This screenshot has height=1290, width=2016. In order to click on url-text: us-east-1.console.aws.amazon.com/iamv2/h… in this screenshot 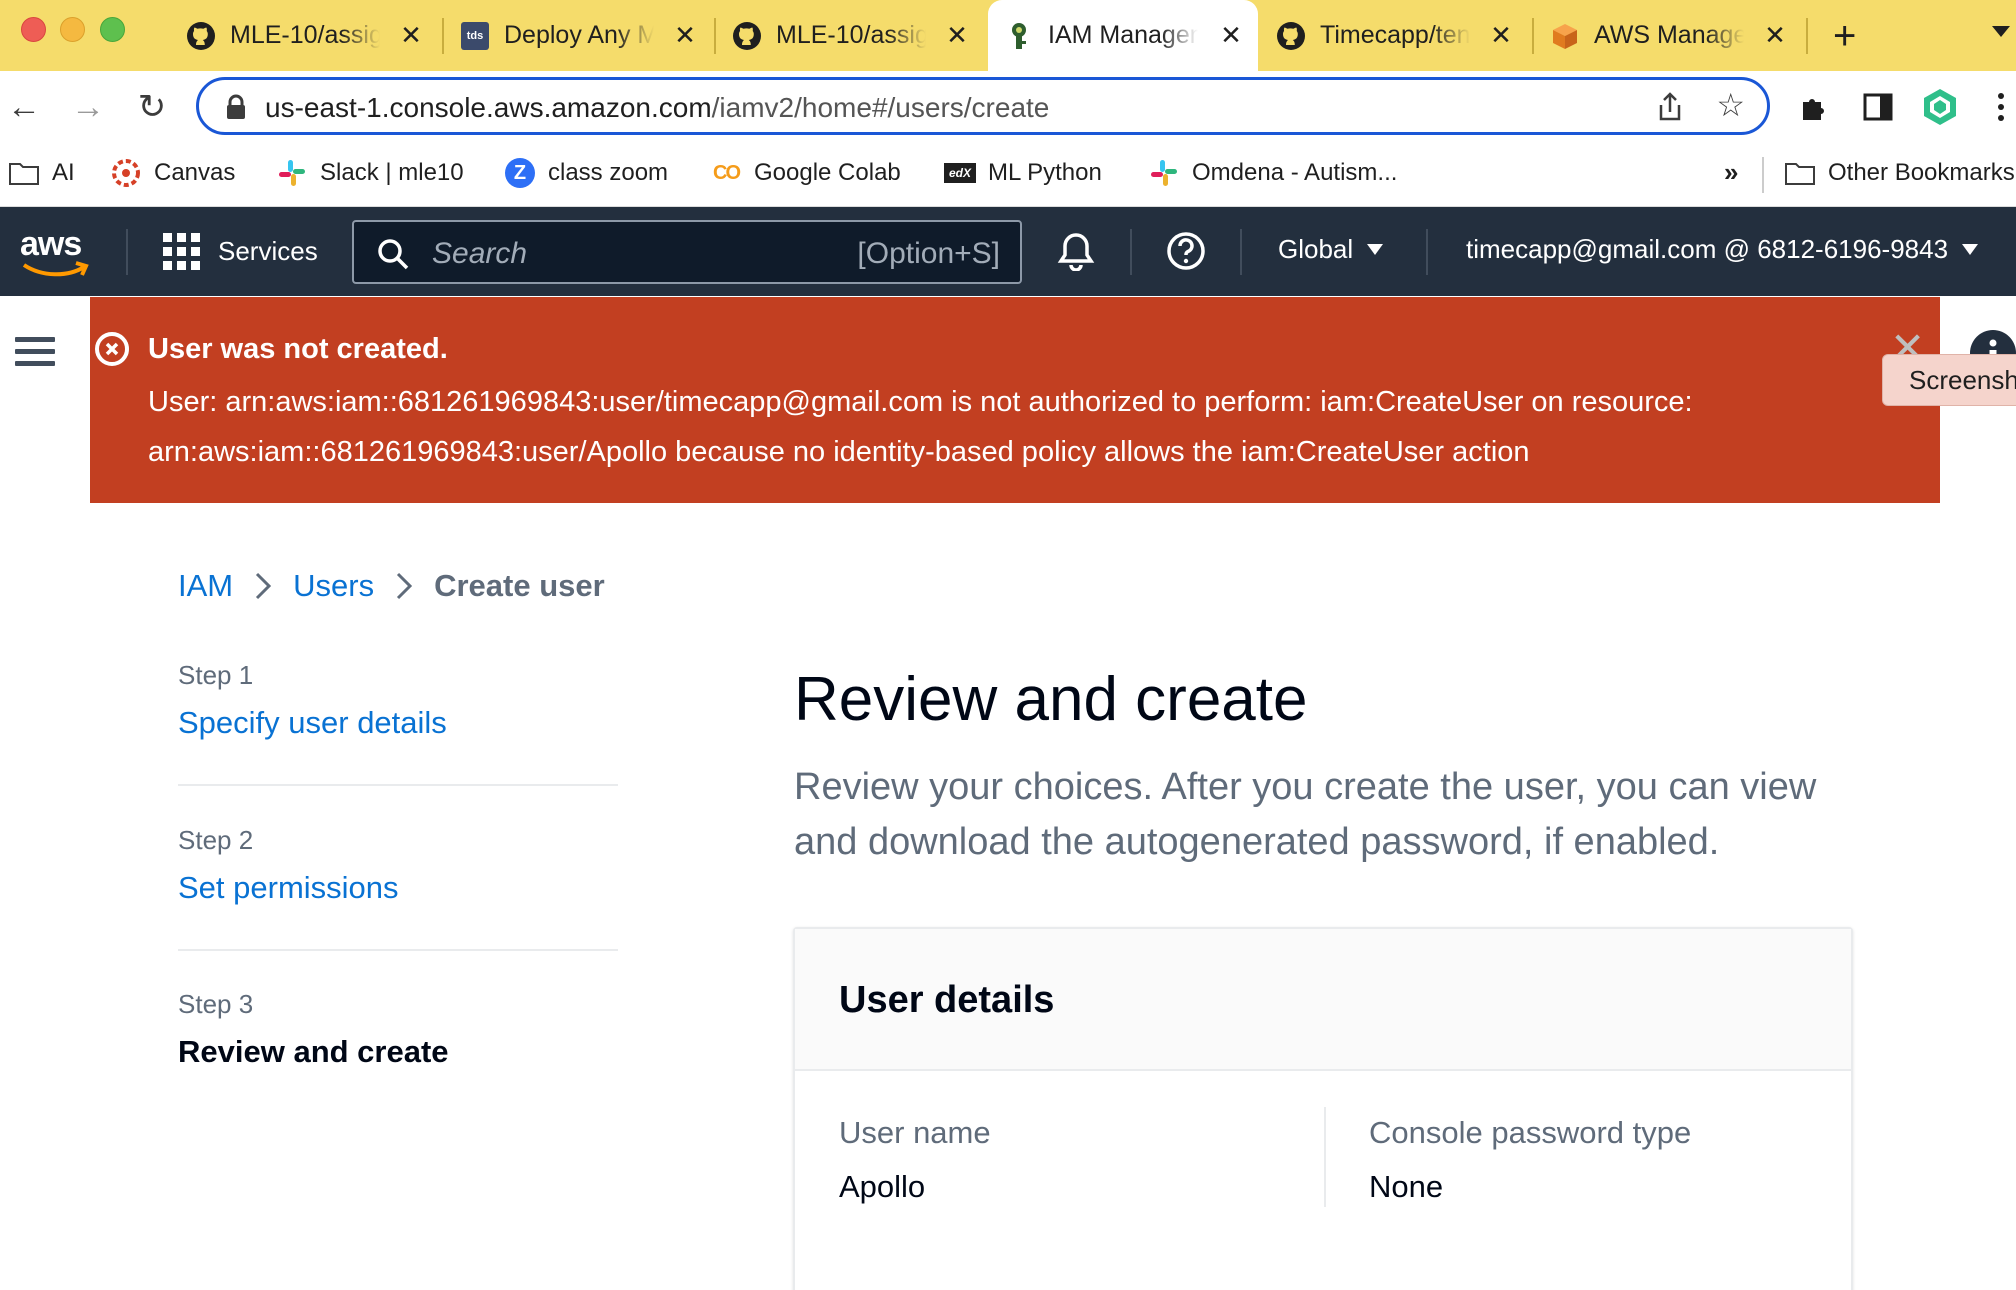, I will do `click(657, 108)`.